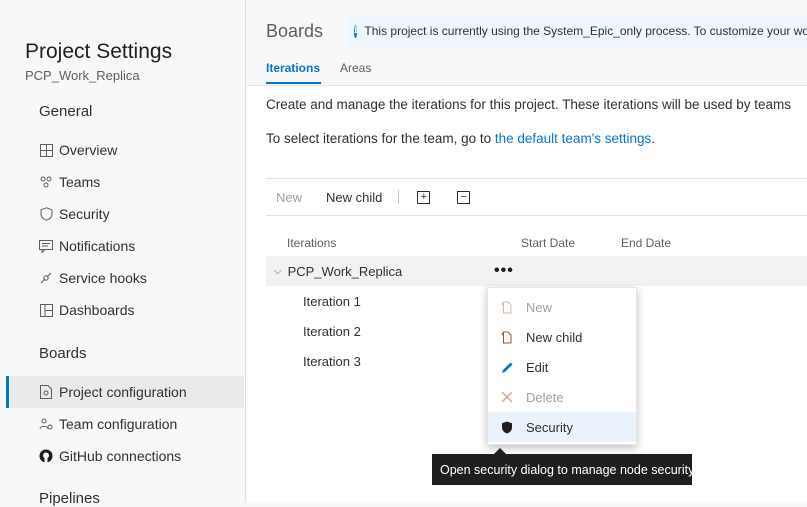  Describe the element at coordinates (573, 138) in the screenshot. I see `default-team-settings-link: the default team's settings` at that location.